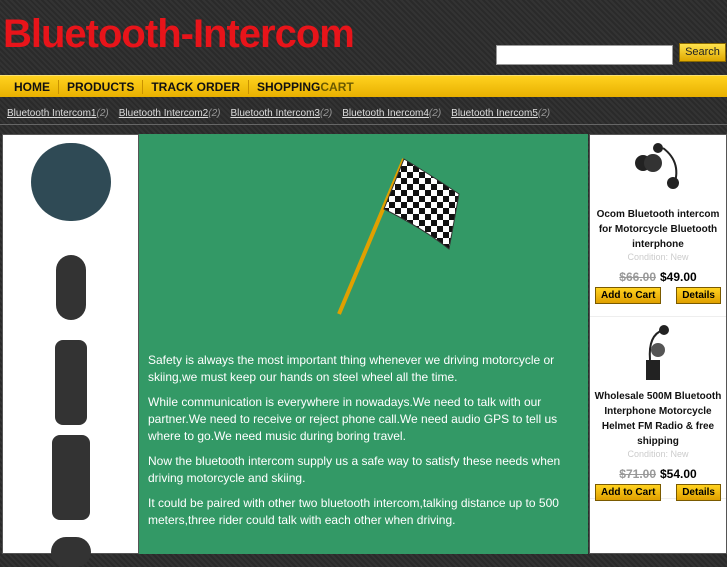 Image resolution: width=727 pixels, height=567 pixels. I want to click on site-logo: Bluetooth-Intercom, so click(179, 34).